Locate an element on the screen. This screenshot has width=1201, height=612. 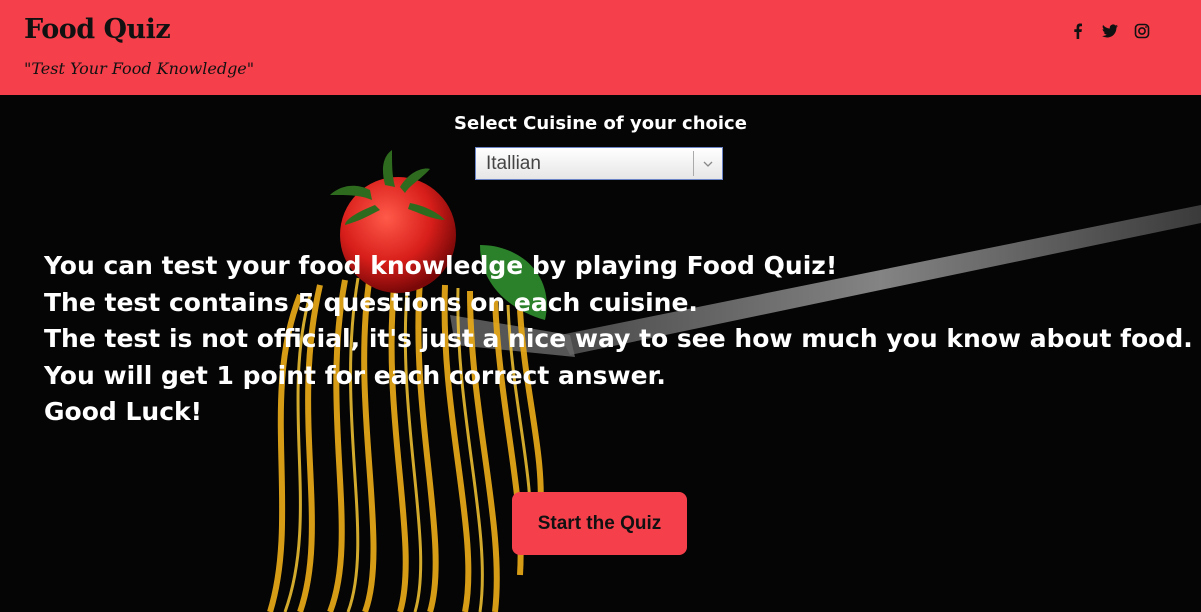
twitter-icon is located at coordinates (1110, 31).